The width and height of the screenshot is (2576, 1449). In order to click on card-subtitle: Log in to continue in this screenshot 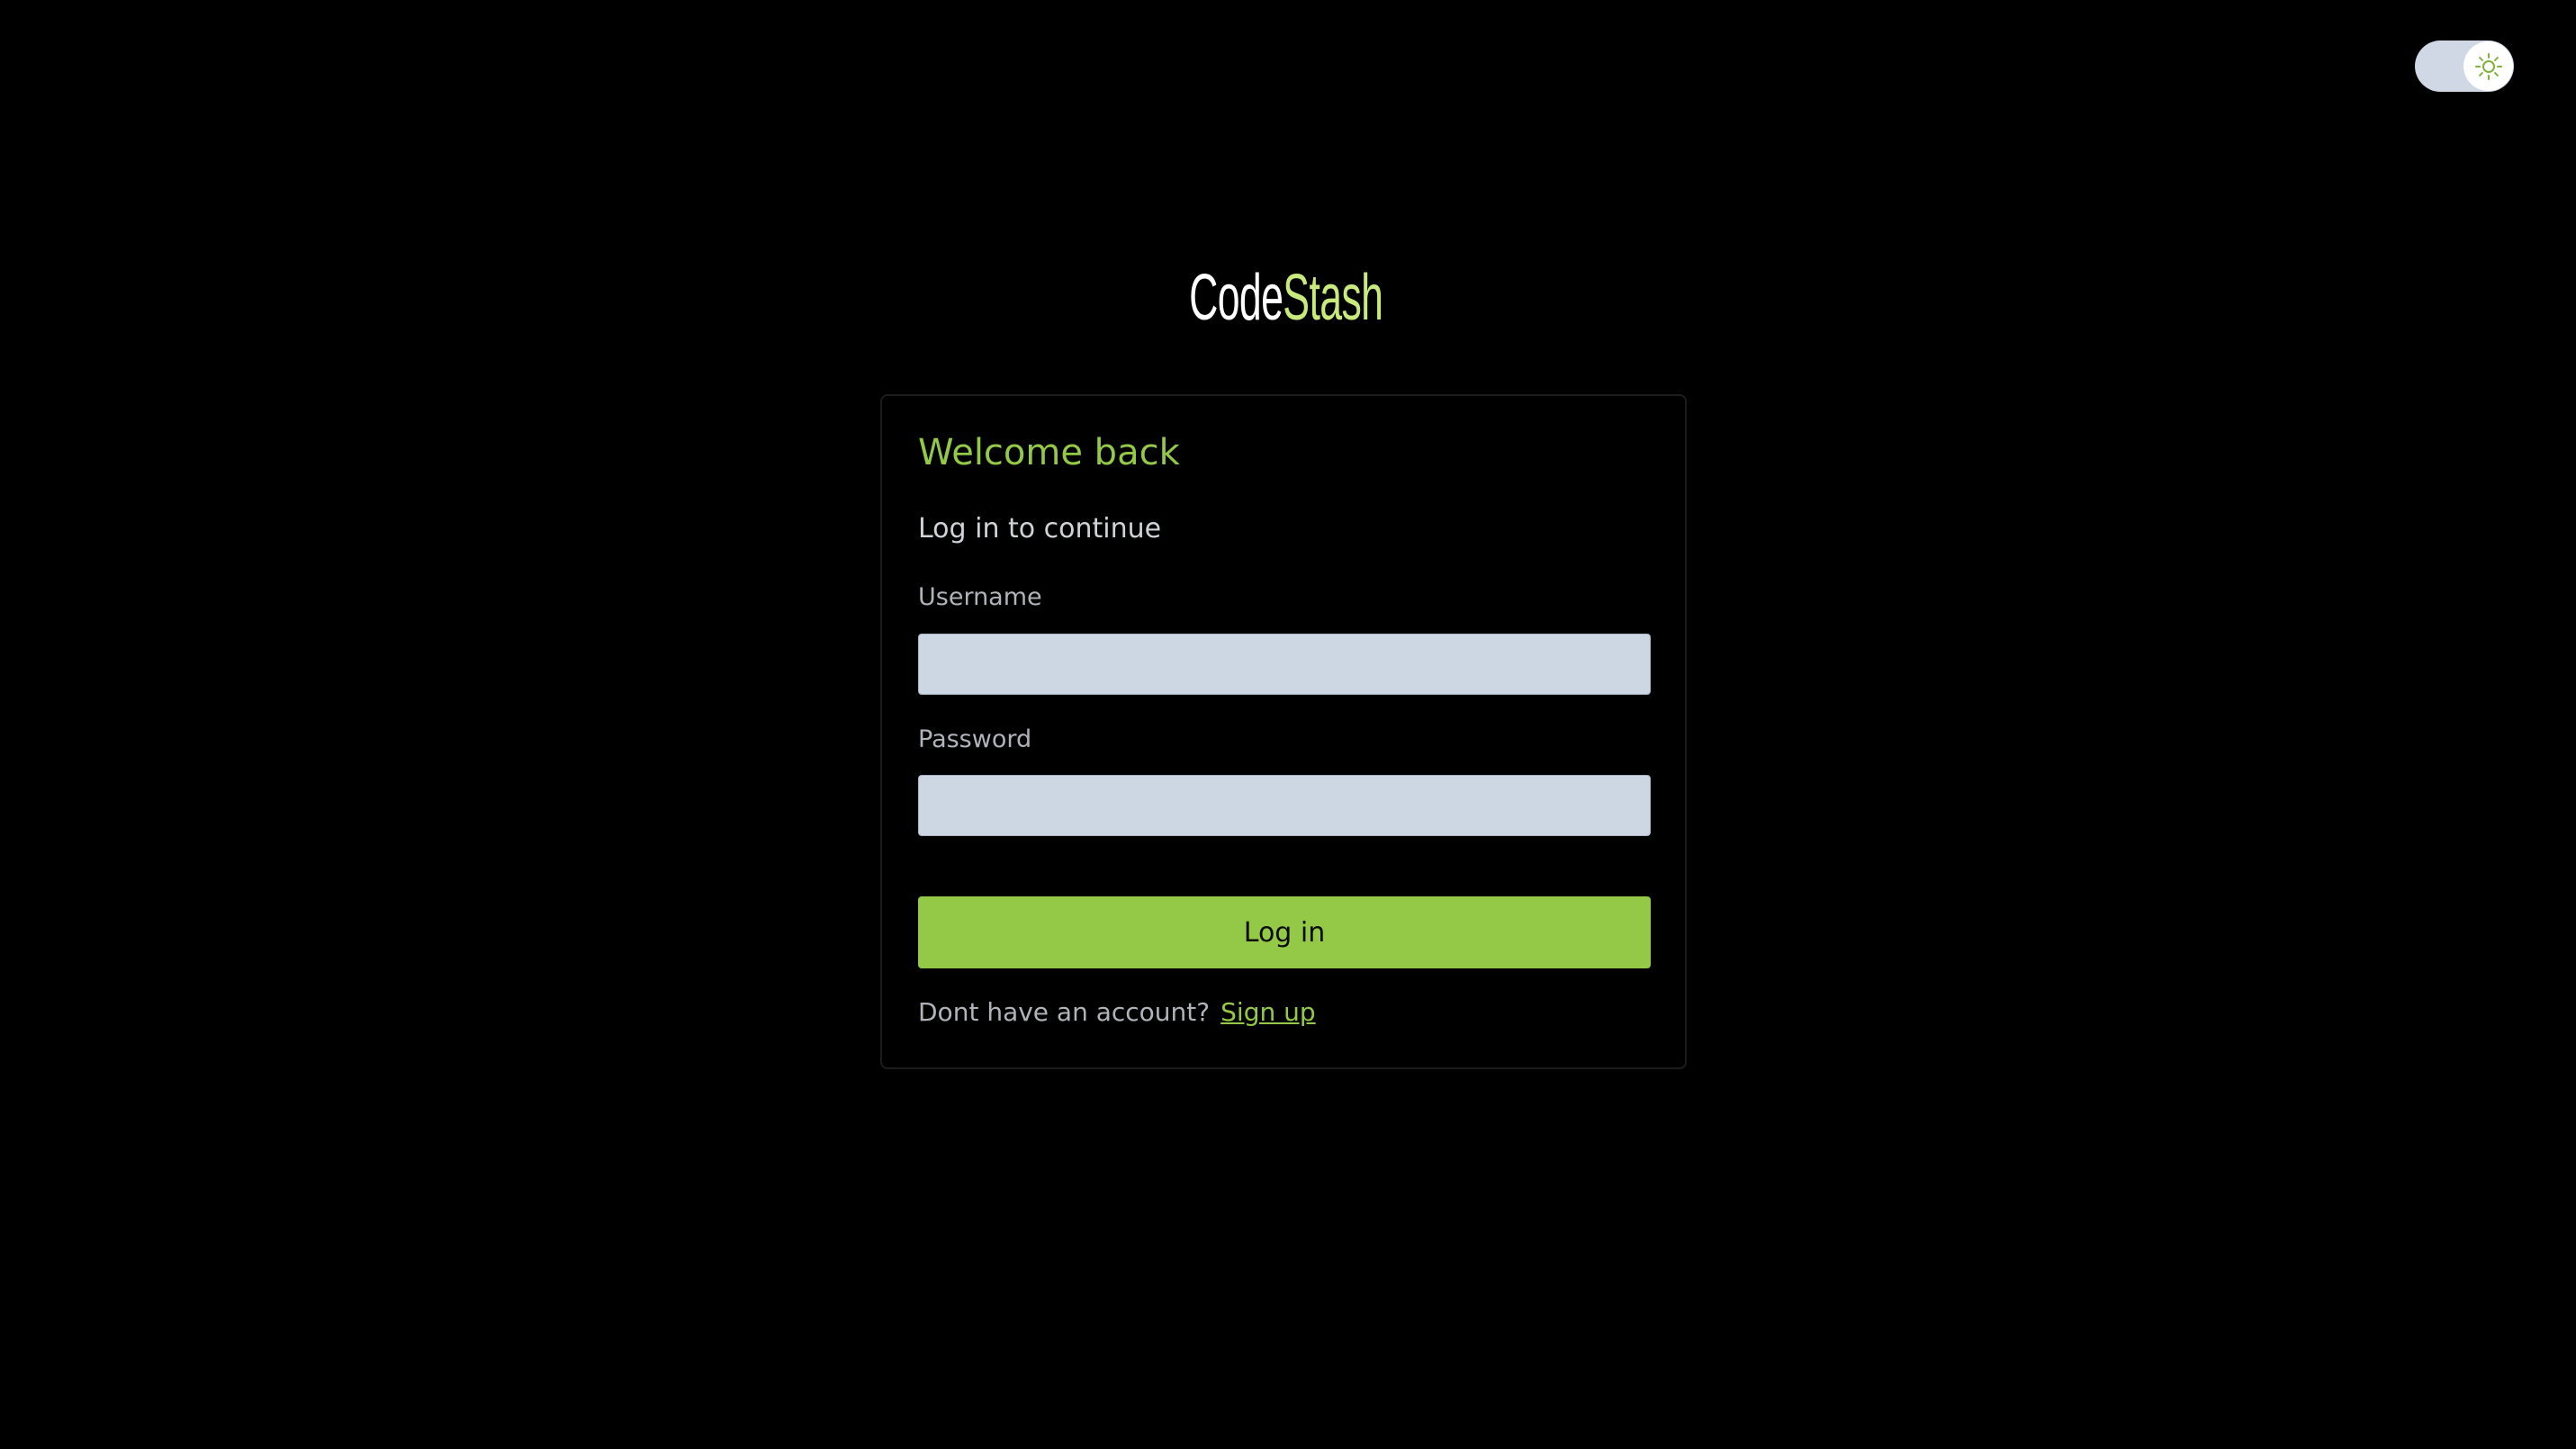, I will do `click(1040, 529)`.